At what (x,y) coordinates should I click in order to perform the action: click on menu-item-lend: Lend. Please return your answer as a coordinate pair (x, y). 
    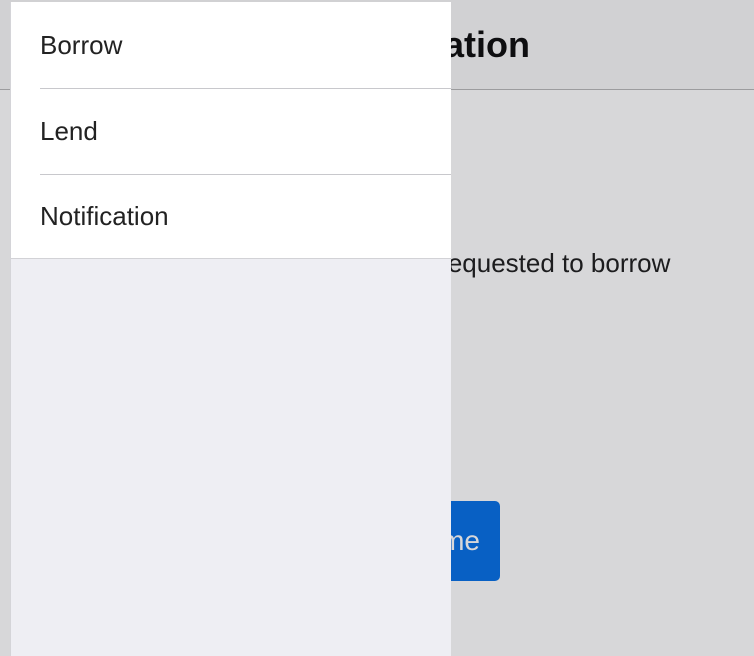
    Looking at the image, I should click on (231, 131).